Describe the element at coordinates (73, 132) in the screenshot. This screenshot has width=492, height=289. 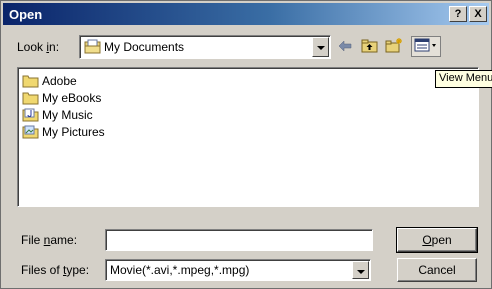
I see `list-item-label: My Pictures` at that location.